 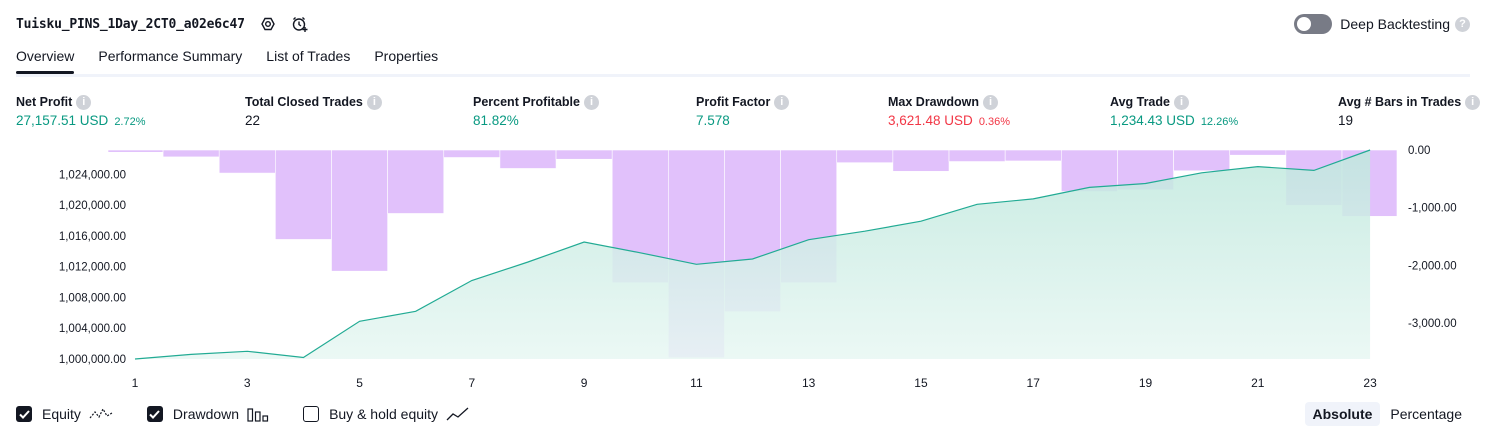 I want to click on equity-line-icon, so click(x=101, y=414).